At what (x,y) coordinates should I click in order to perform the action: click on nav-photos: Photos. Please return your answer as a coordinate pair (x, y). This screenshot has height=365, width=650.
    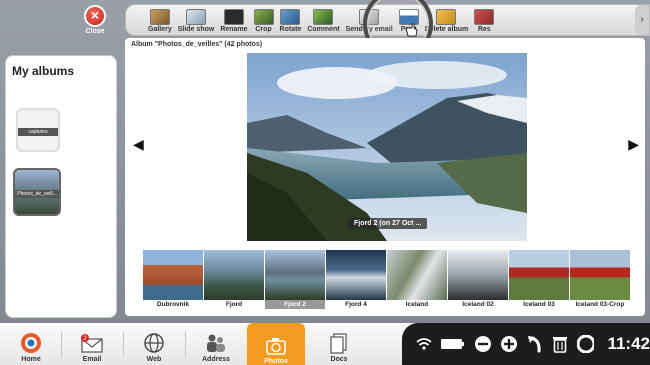
    Looking at the image, I should click on (276, 344).